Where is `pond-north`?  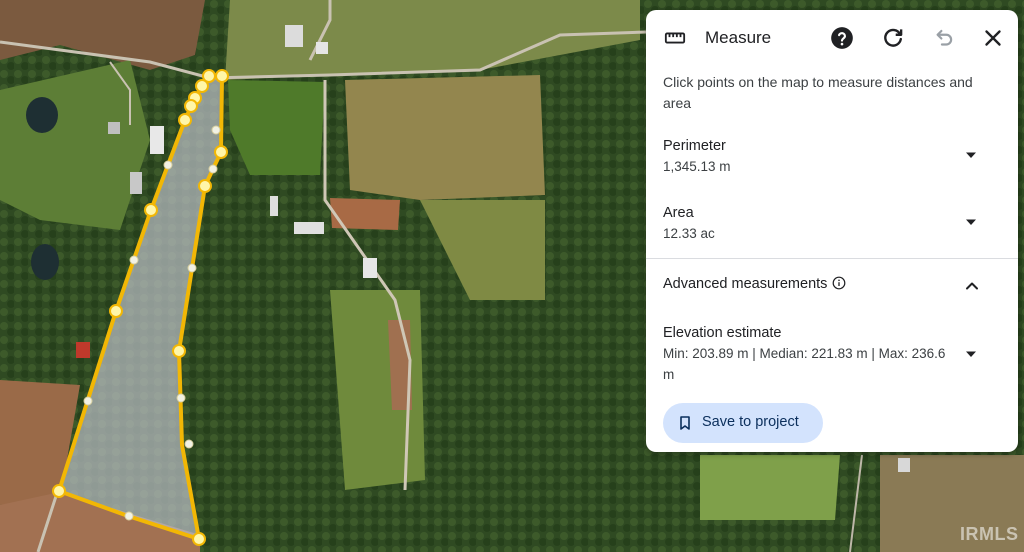
pond-north is located at coordinates (42, 115).